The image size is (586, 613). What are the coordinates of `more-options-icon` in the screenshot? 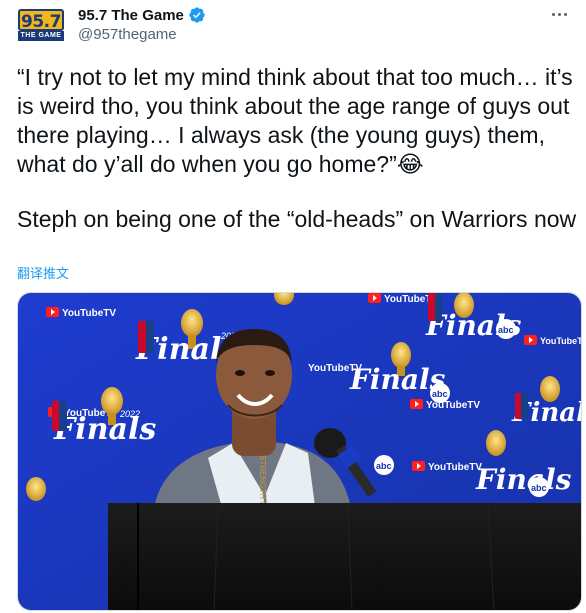 It's located at (559, 14).